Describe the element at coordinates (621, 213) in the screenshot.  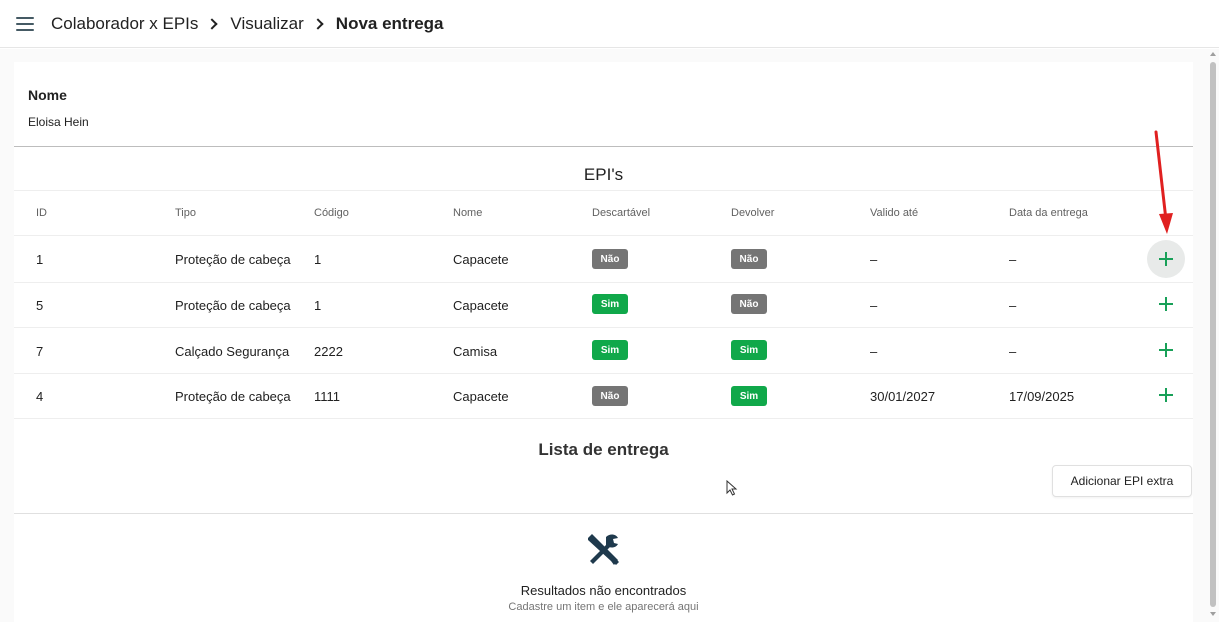
I see `column-header-descartavel: Descartável` at that location.